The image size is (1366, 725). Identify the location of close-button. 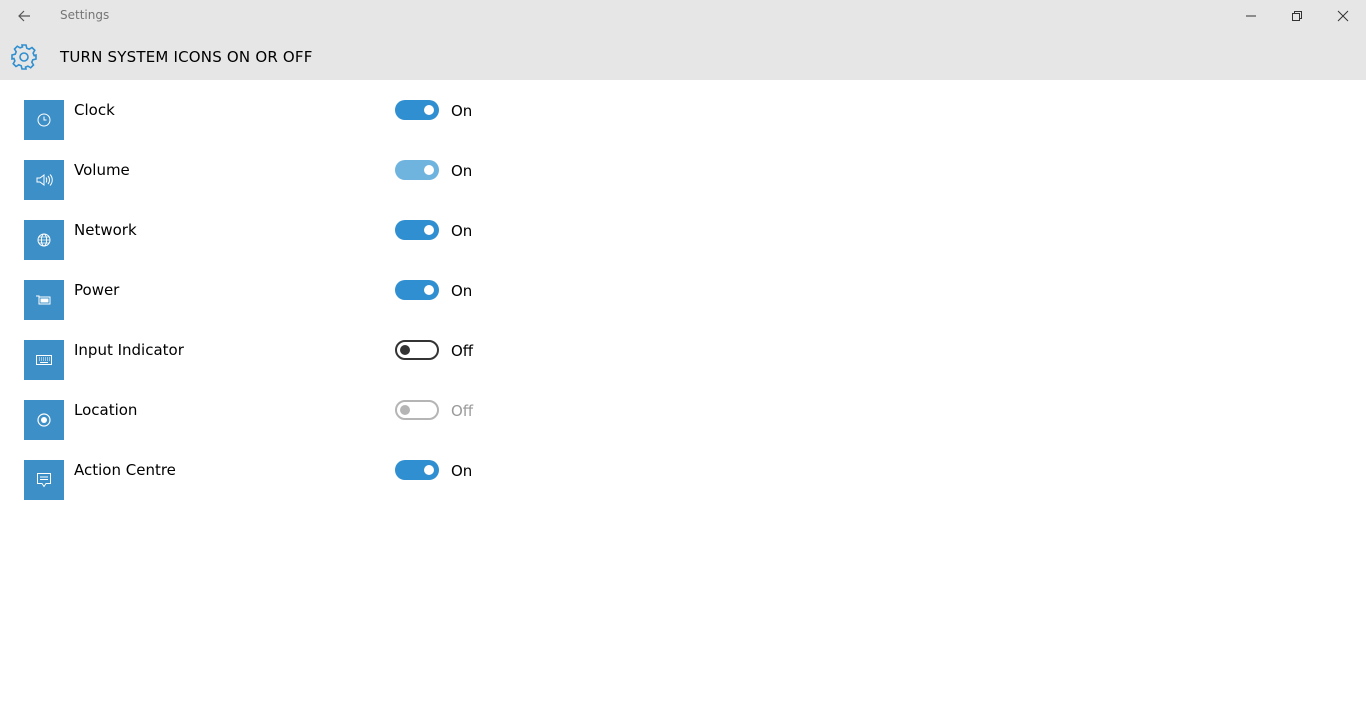
(1343, 16).